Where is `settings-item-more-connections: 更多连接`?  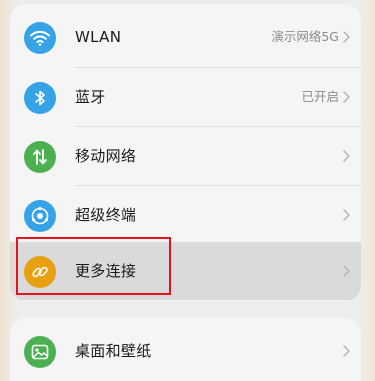 settings-item-more-connections: 更多连接 is located at coordinates (185, 271).